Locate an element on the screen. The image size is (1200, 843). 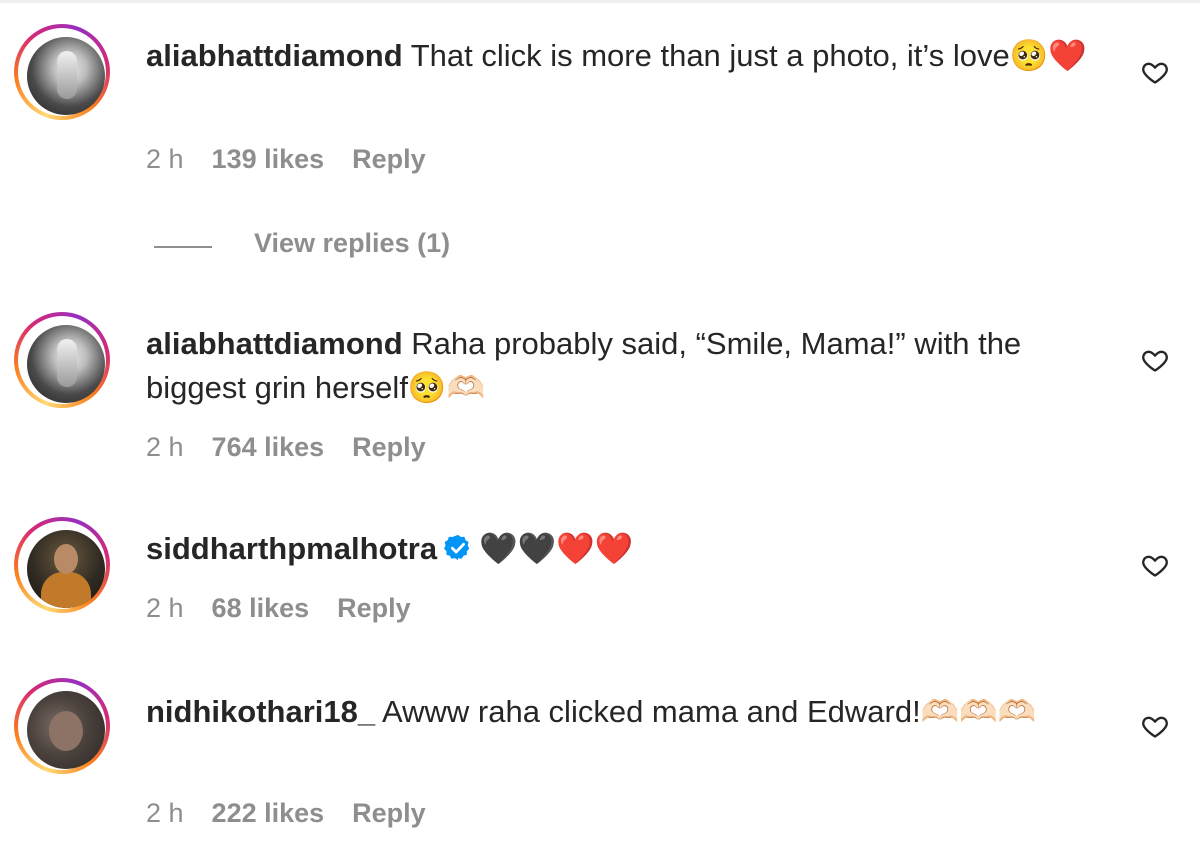
comment-meta: 2 h 222 likes Reply is located at coordinates (300, 813).